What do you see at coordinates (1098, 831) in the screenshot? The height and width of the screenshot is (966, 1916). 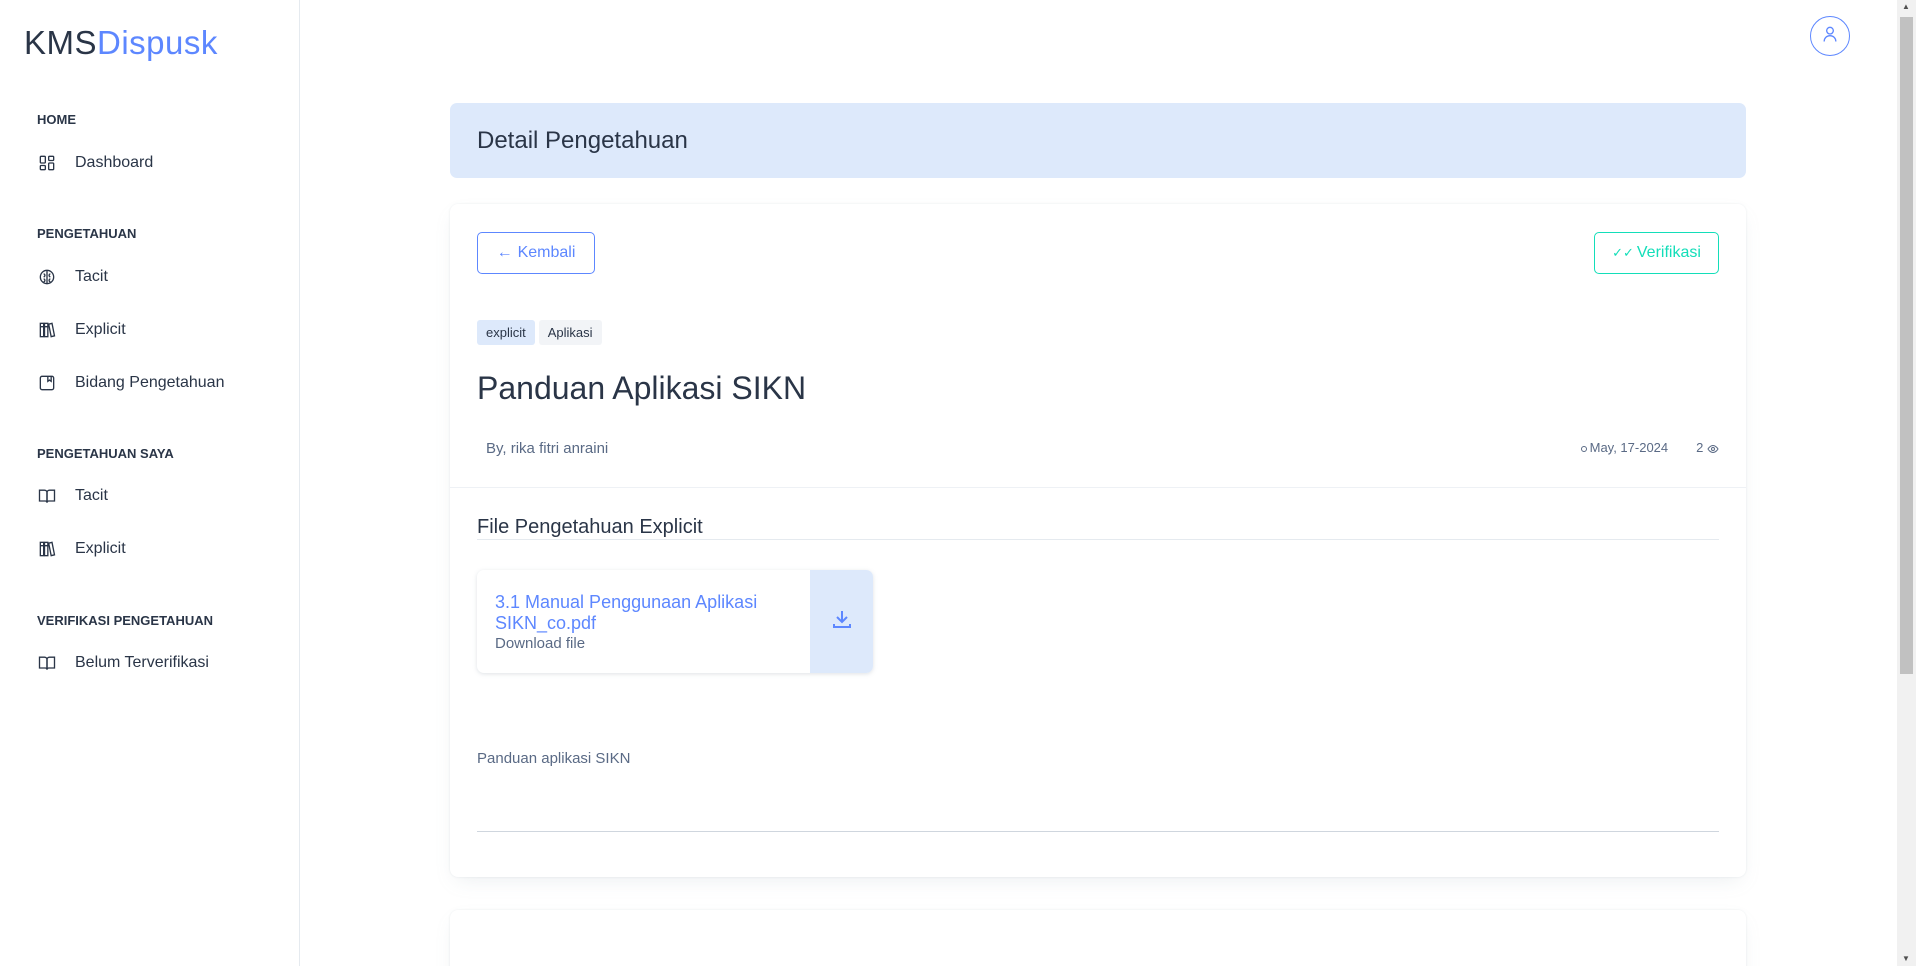 I see `description-divider` at bounding box center [1098, 831].